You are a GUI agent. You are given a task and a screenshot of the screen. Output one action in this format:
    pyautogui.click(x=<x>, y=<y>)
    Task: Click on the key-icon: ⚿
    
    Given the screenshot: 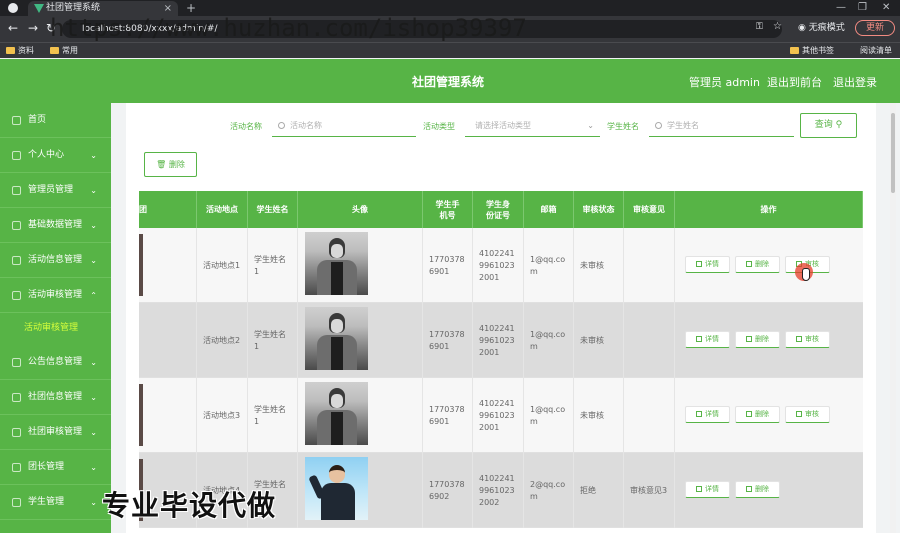 What is the action you would take?
    pyautogui.click(x=759, y=27)
    